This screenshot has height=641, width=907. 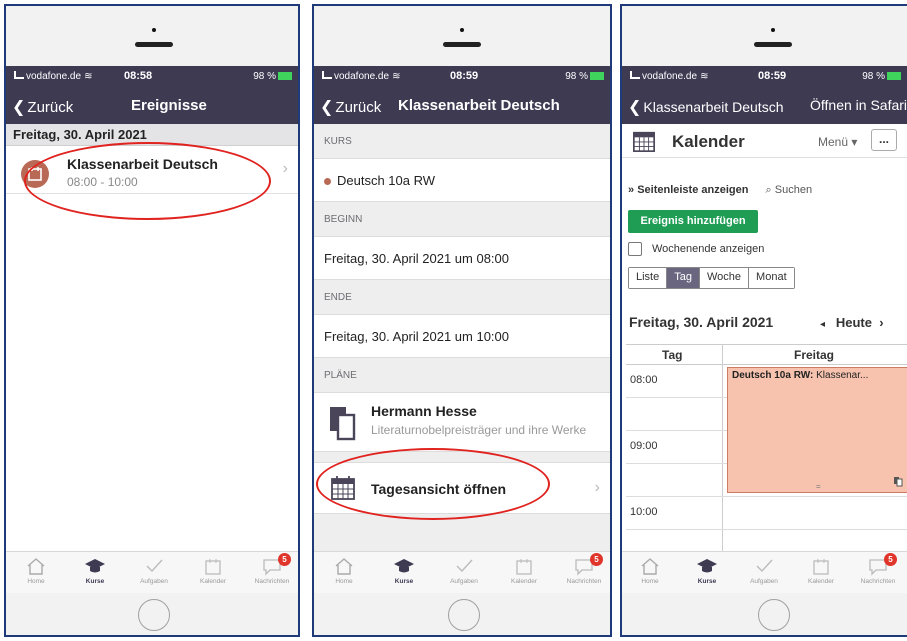 I want to click on nav-bar: ❮ Klassenarbeit Deutsch Öffnen in Safari, so click(x=764, y=106).